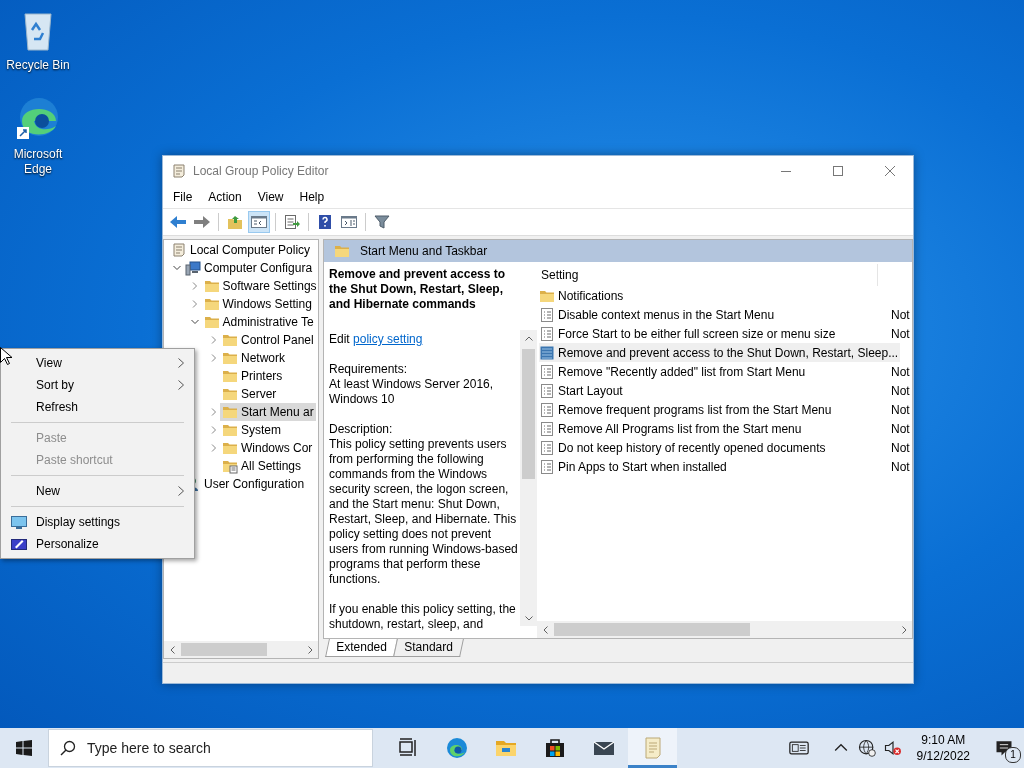 Image resolution: width=1024 pixels, height=768 pixels. I want to click on up-folder-icon, so click(235, 222).